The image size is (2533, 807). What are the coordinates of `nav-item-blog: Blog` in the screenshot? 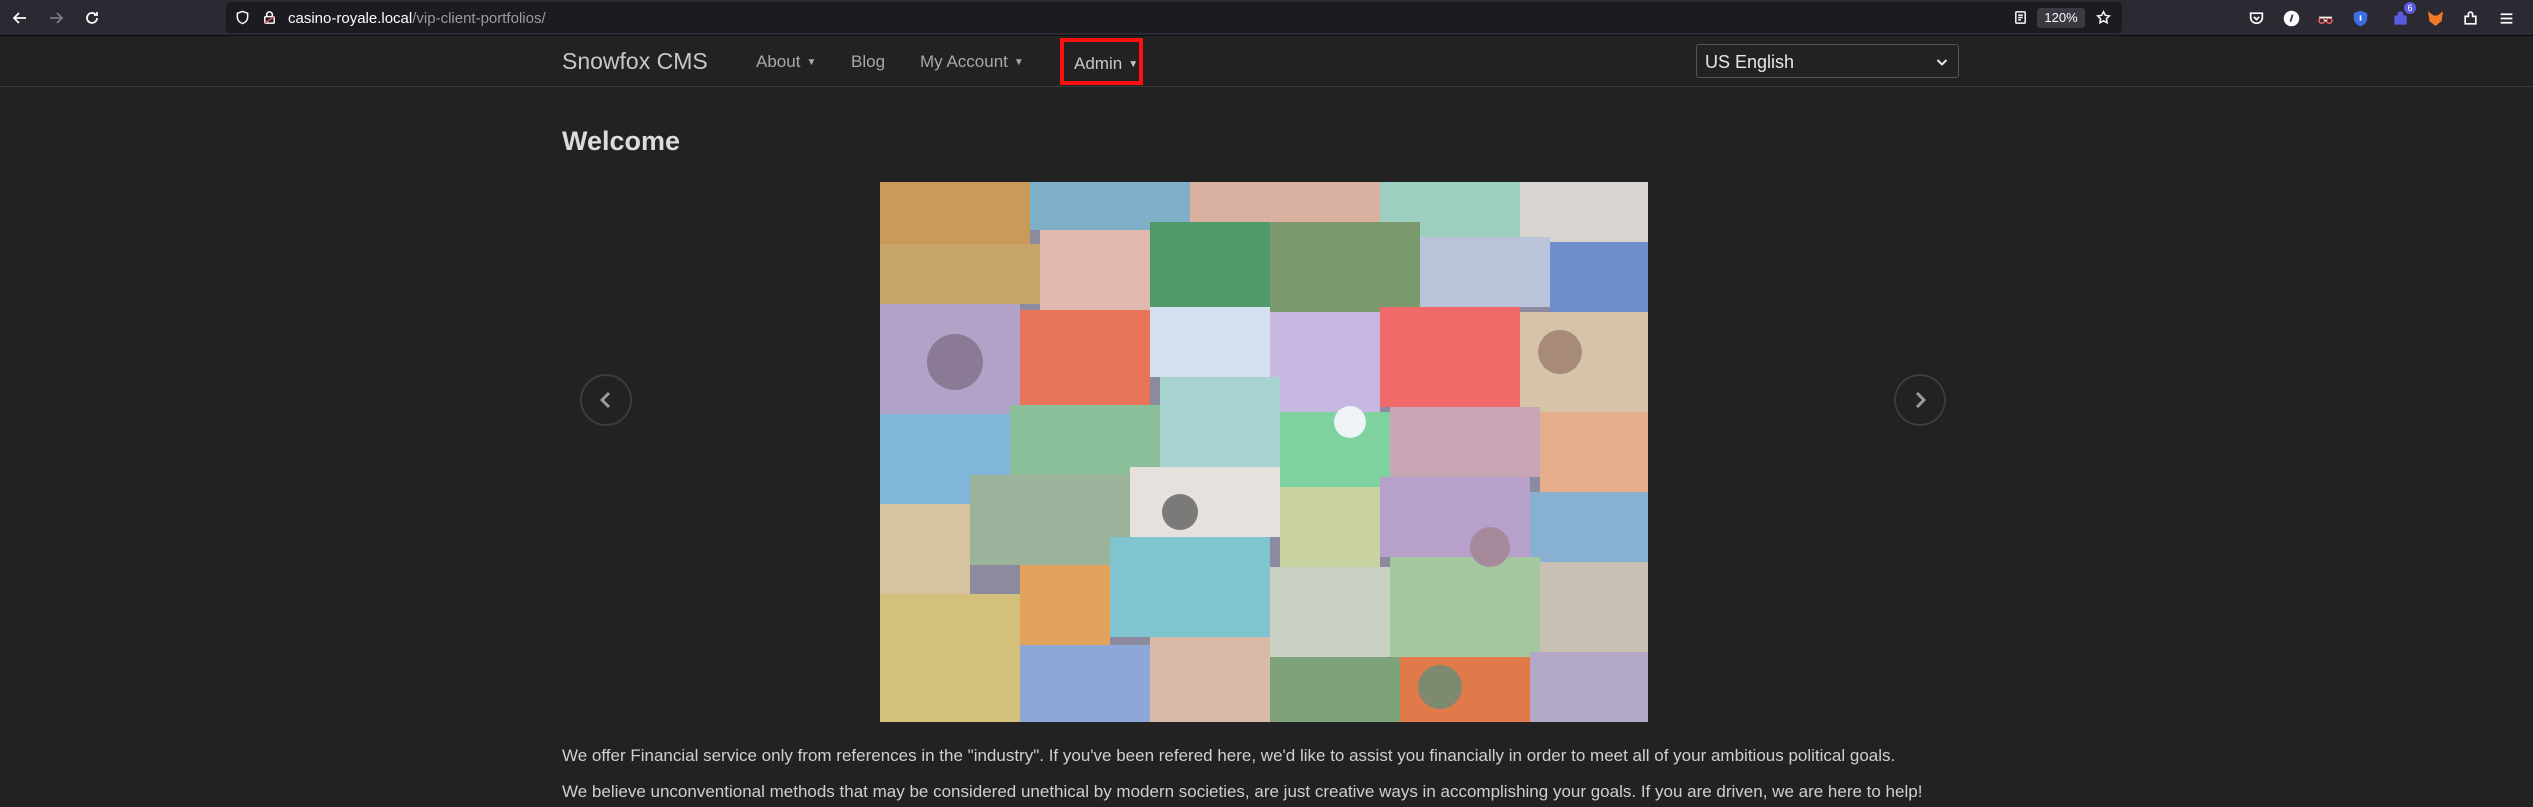 It's located at (868, 62).